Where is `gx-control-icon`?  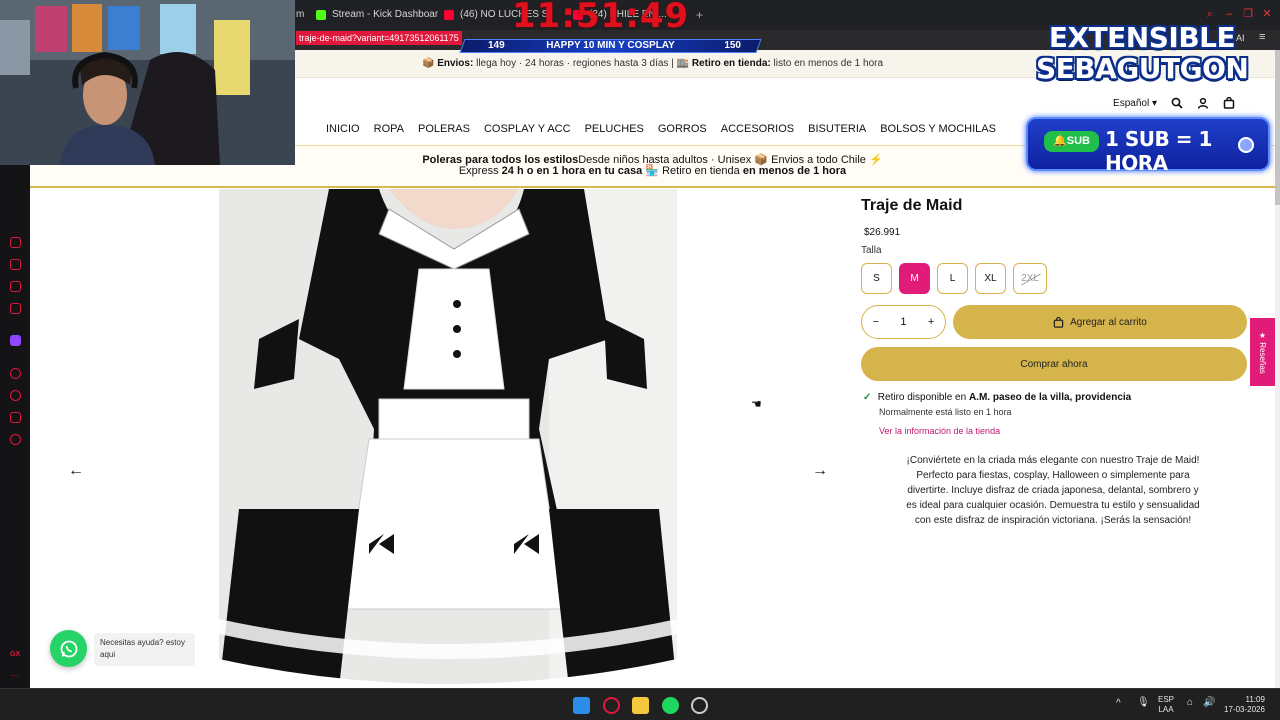
gx-control-icon is located at coordinates (15, 264).